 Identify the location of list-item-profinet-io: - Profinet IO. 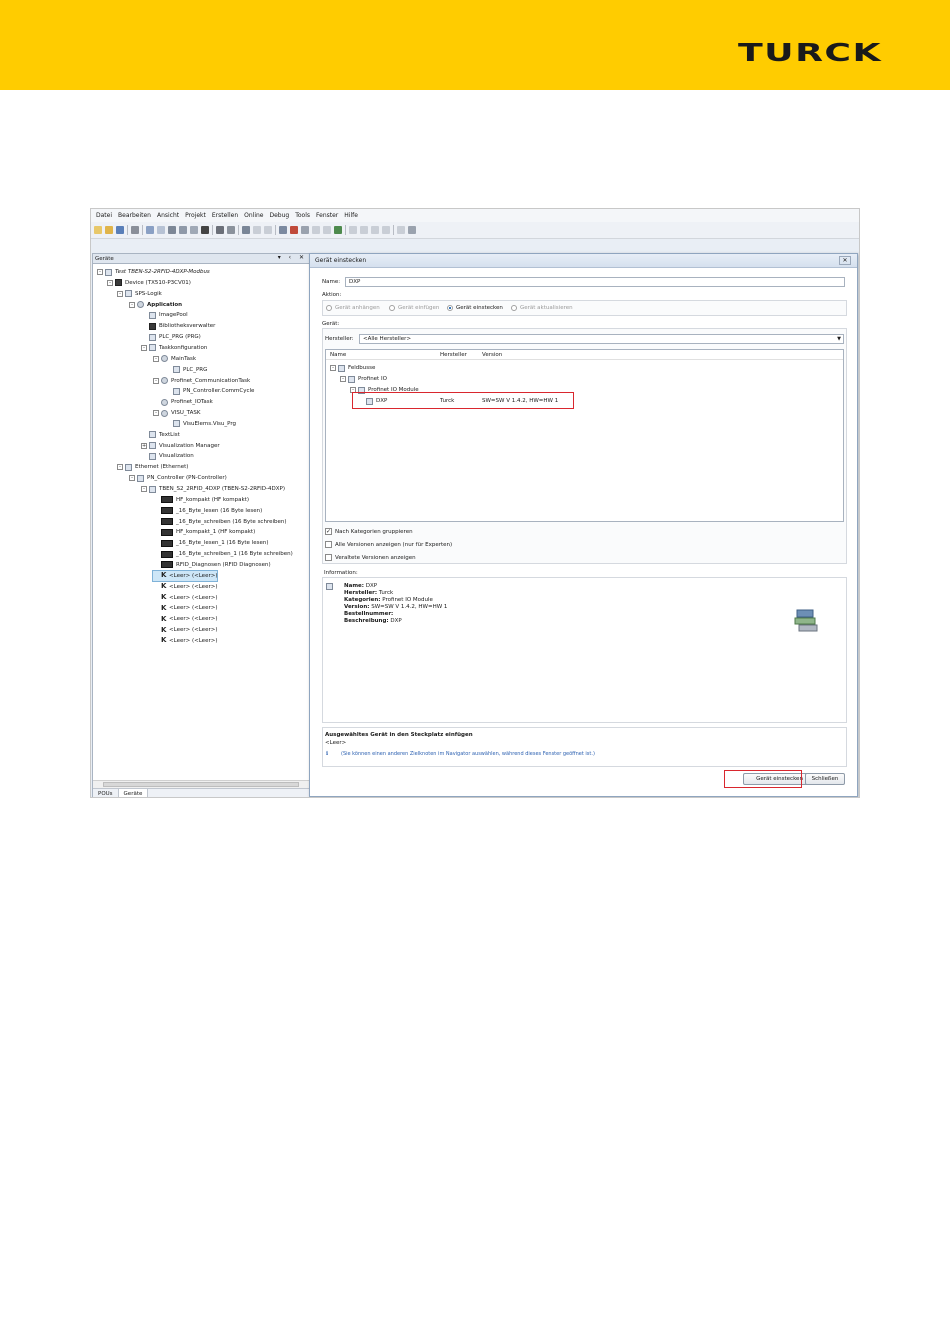
(363, 379).